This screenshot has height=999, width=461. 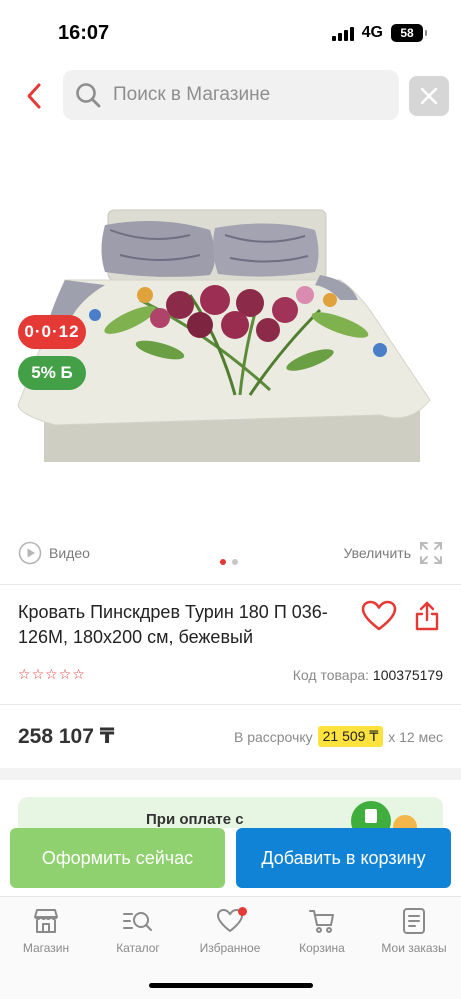 I want to click on nav-label-shop: Магазин, so click(x=46, y=948).